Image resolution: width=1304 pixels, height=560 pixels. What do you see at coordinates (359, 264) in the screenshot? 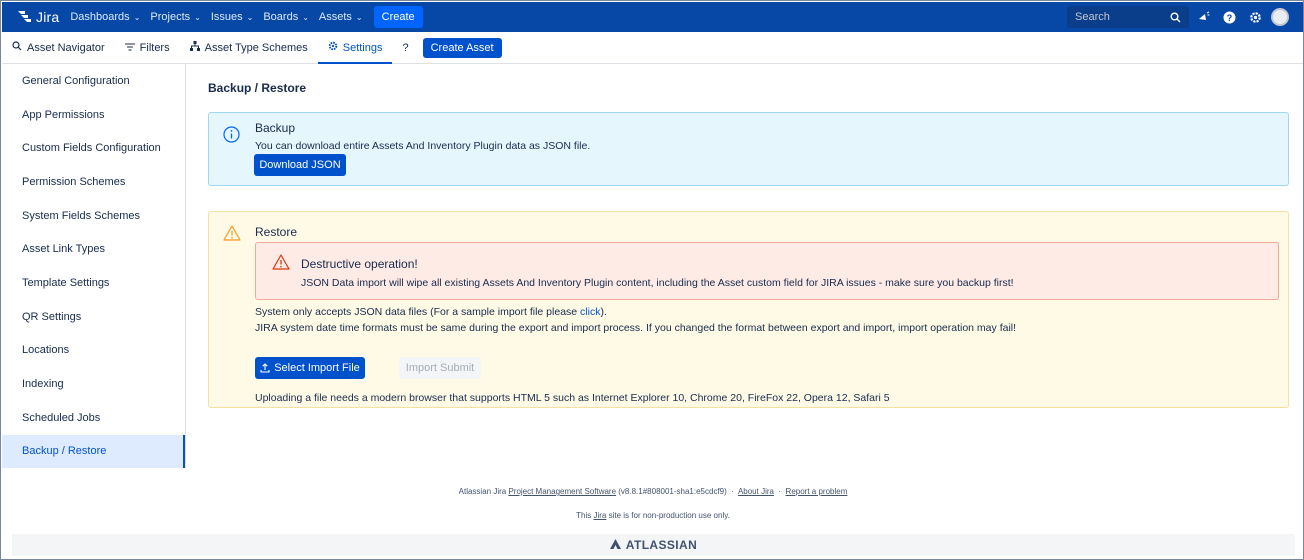
I see `destructive-title: Destructive operation!` at bounding box center [359, 264].